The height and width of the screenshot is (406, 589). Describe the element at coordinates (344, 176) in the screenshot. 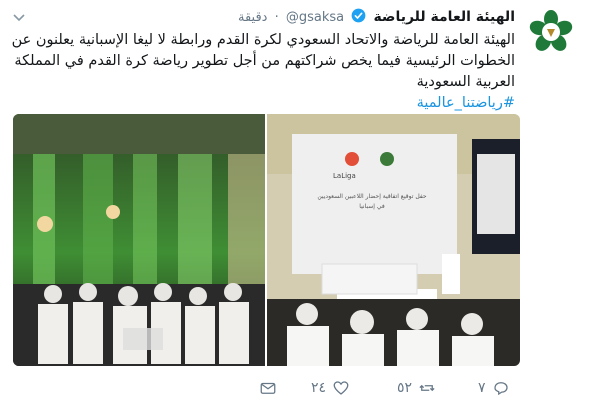

I see `screen-logo: LaLiga` at that location.